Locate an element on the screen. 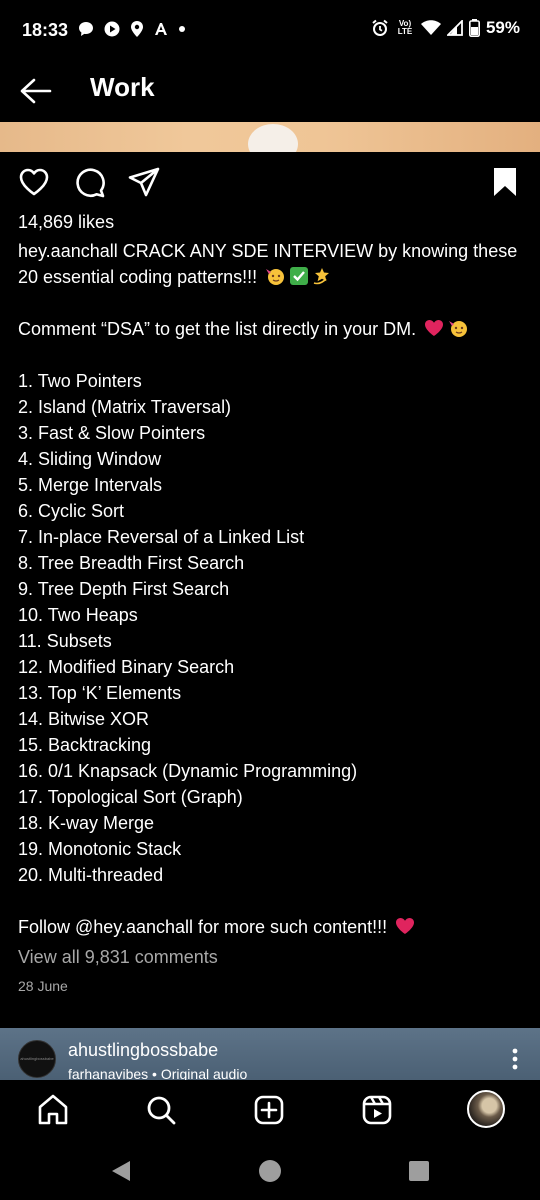  back-triangle-icon is located at coordinates (121, 1171).